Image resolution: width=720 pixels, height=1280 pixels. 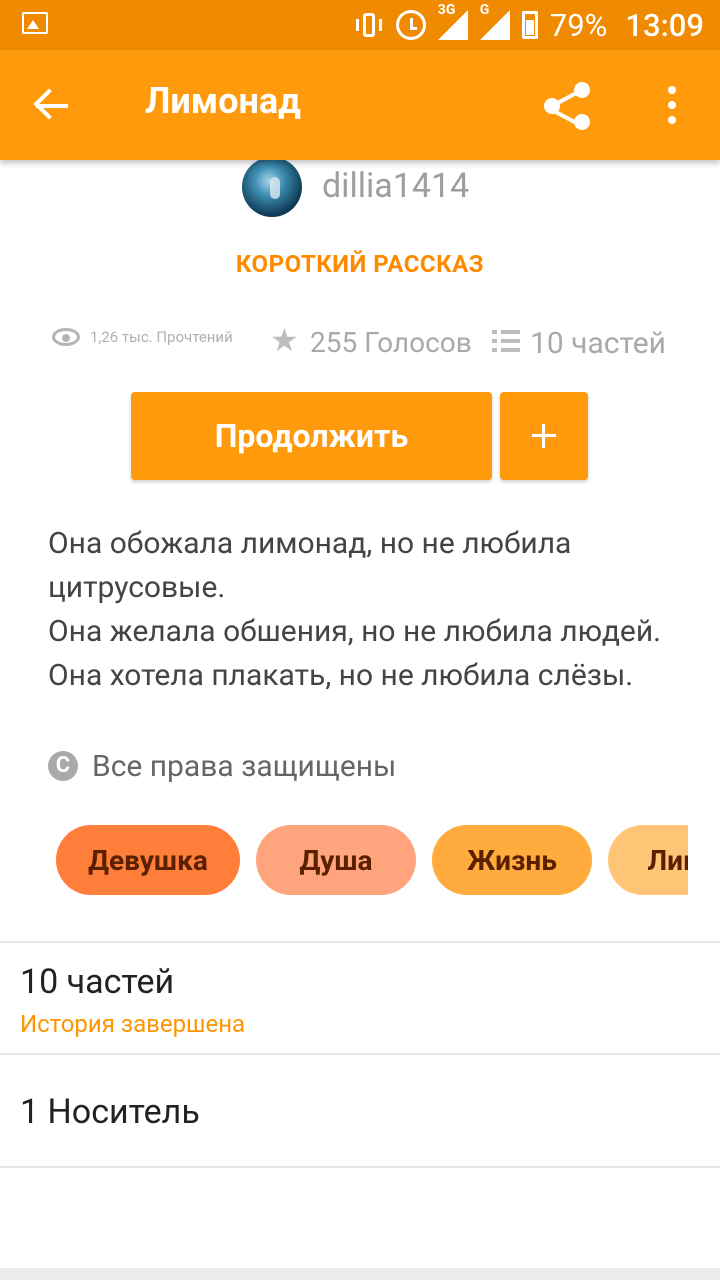 What do you see at coordinates (578, 25) in the screenshot?
I see `battery-percent: 79%` at bounding box center [578, 25].